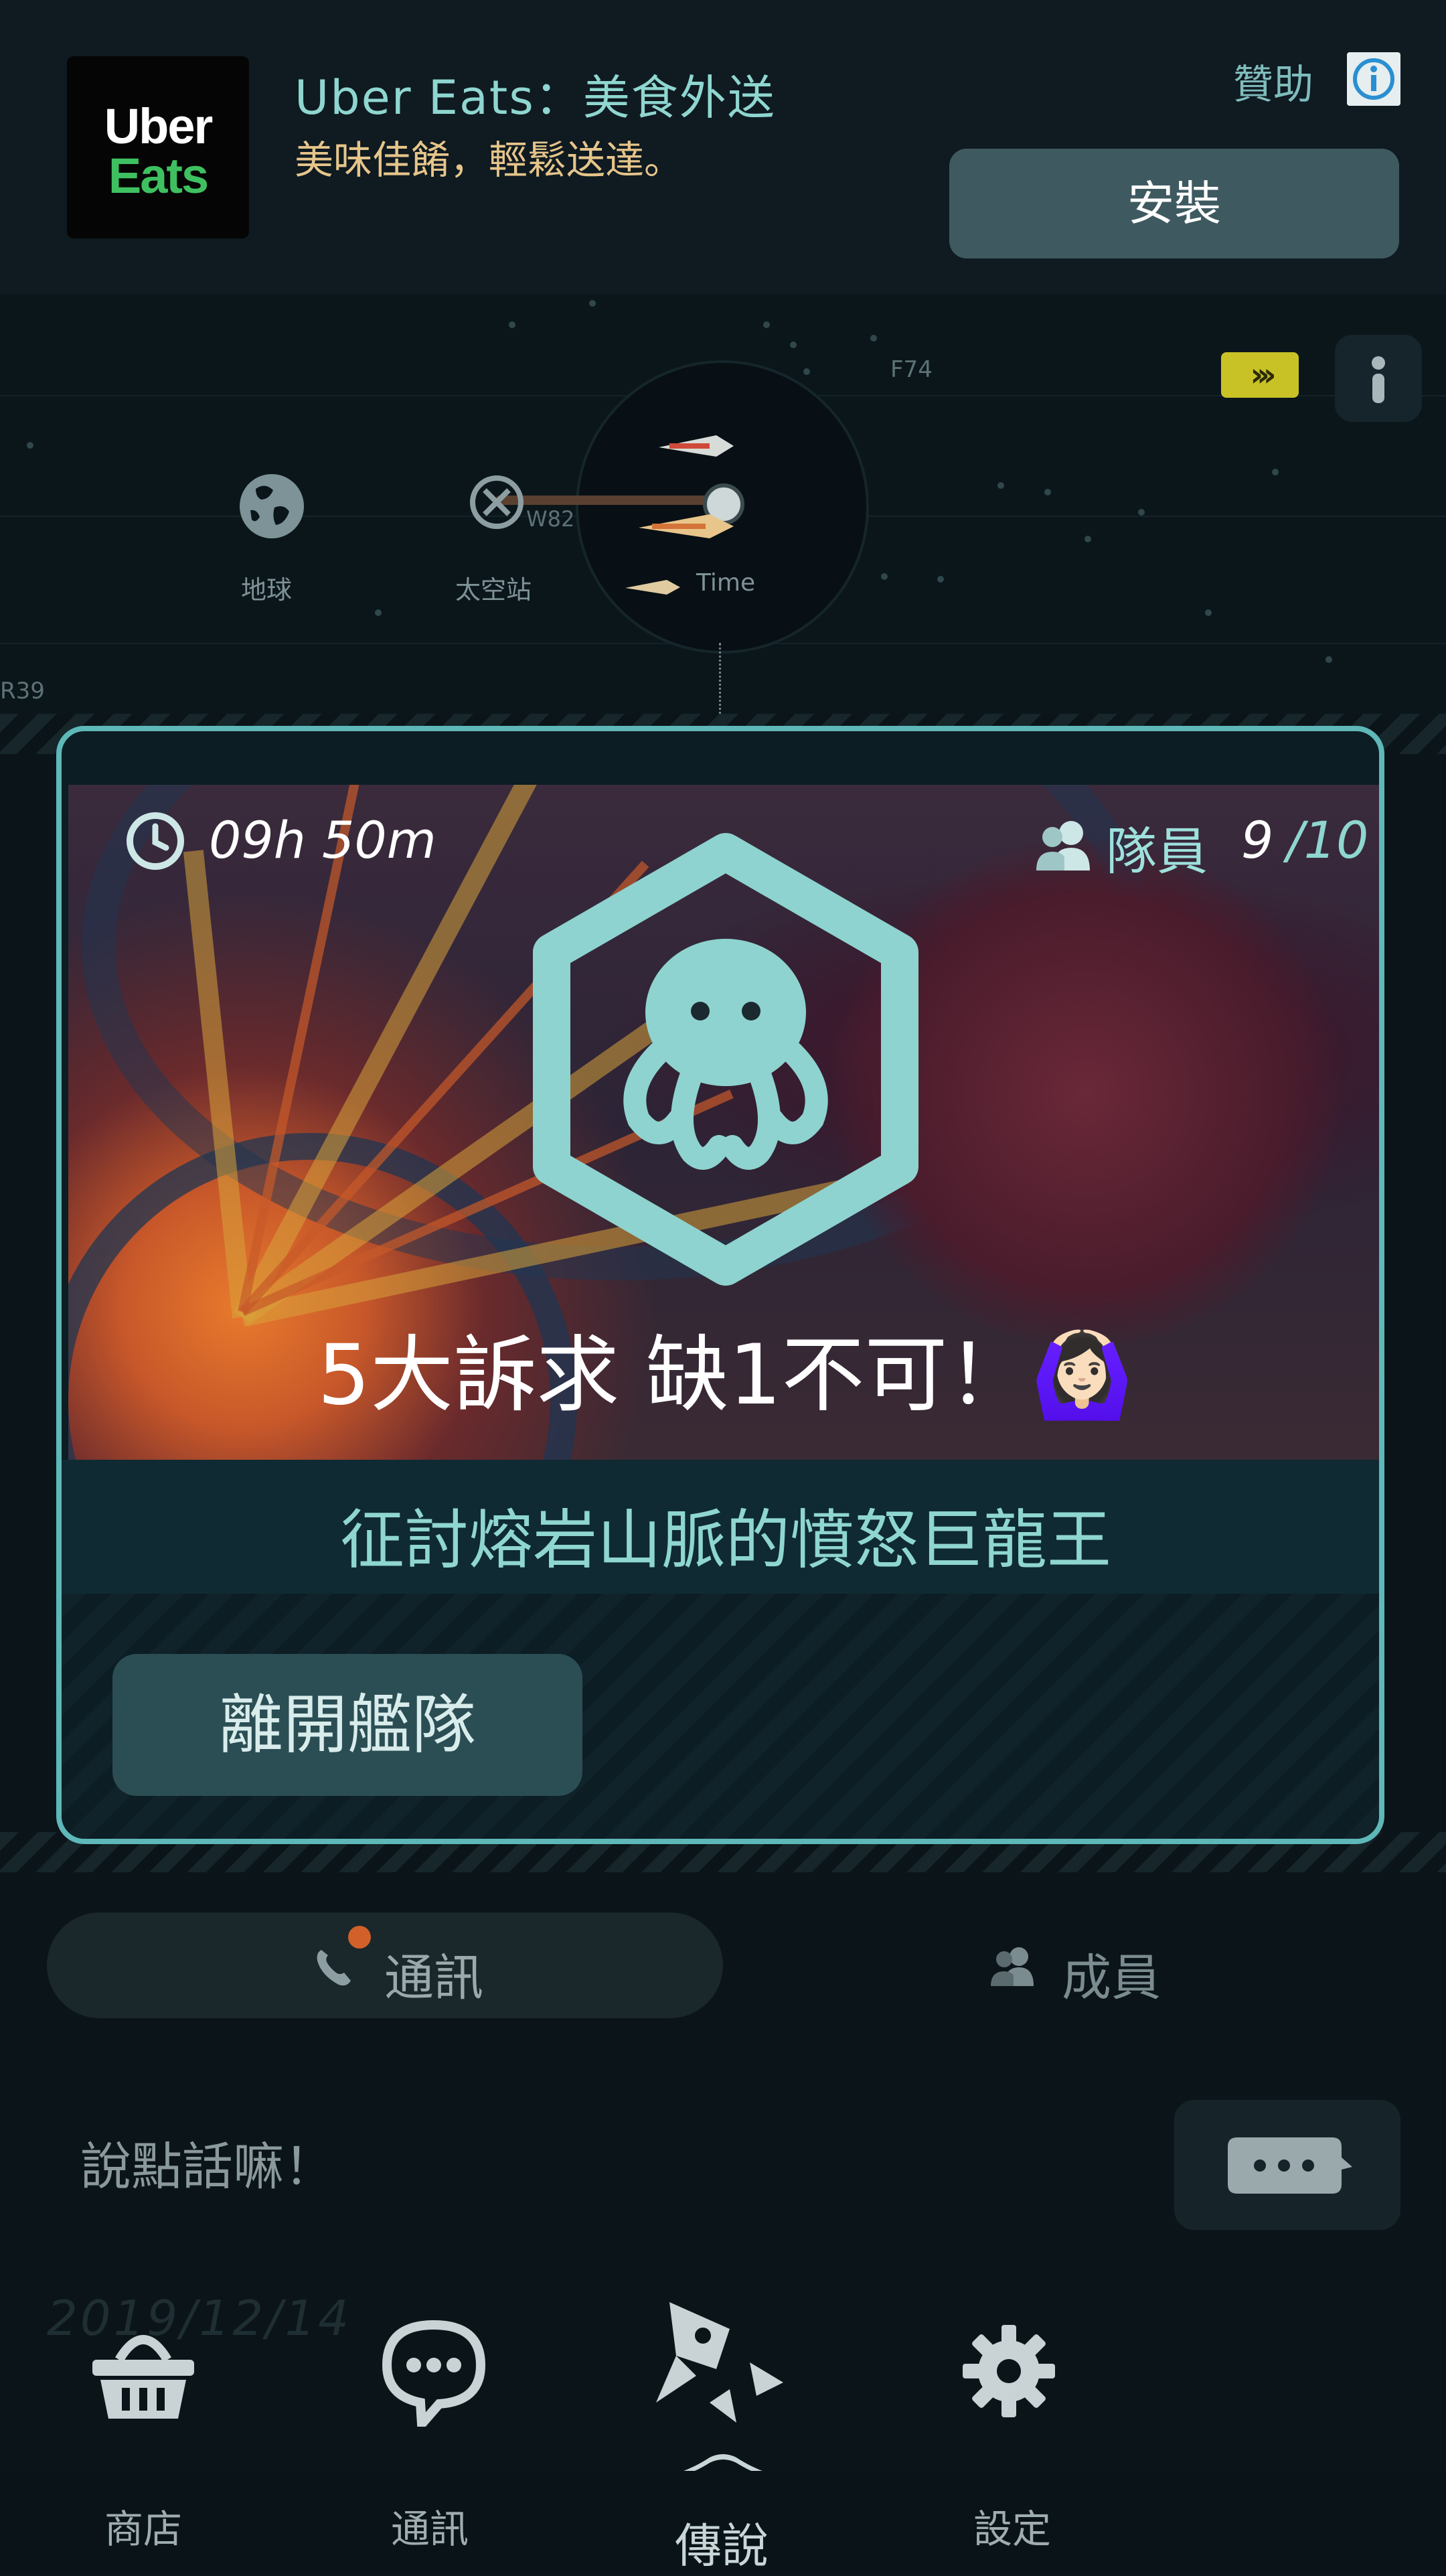 This screenshot has width=1446, height=2576. What do you see at coordinates (434, 2376) in the screenshot?
I see `chat-icon` at bounding box center [434, 2376].